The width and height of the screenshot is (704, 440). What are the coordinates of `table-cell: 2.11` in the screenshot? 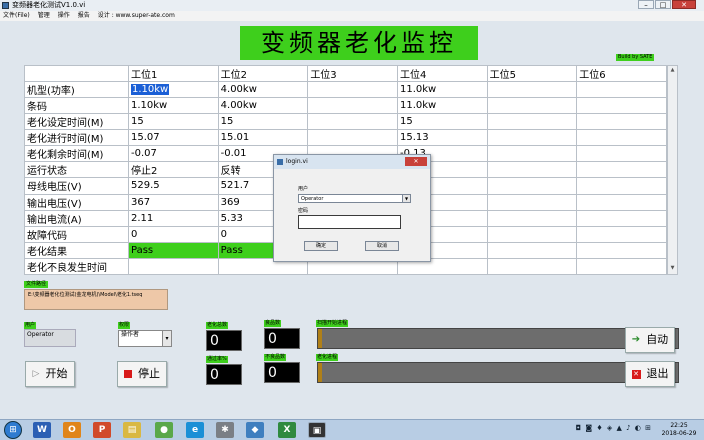 It's located at (173, 218).